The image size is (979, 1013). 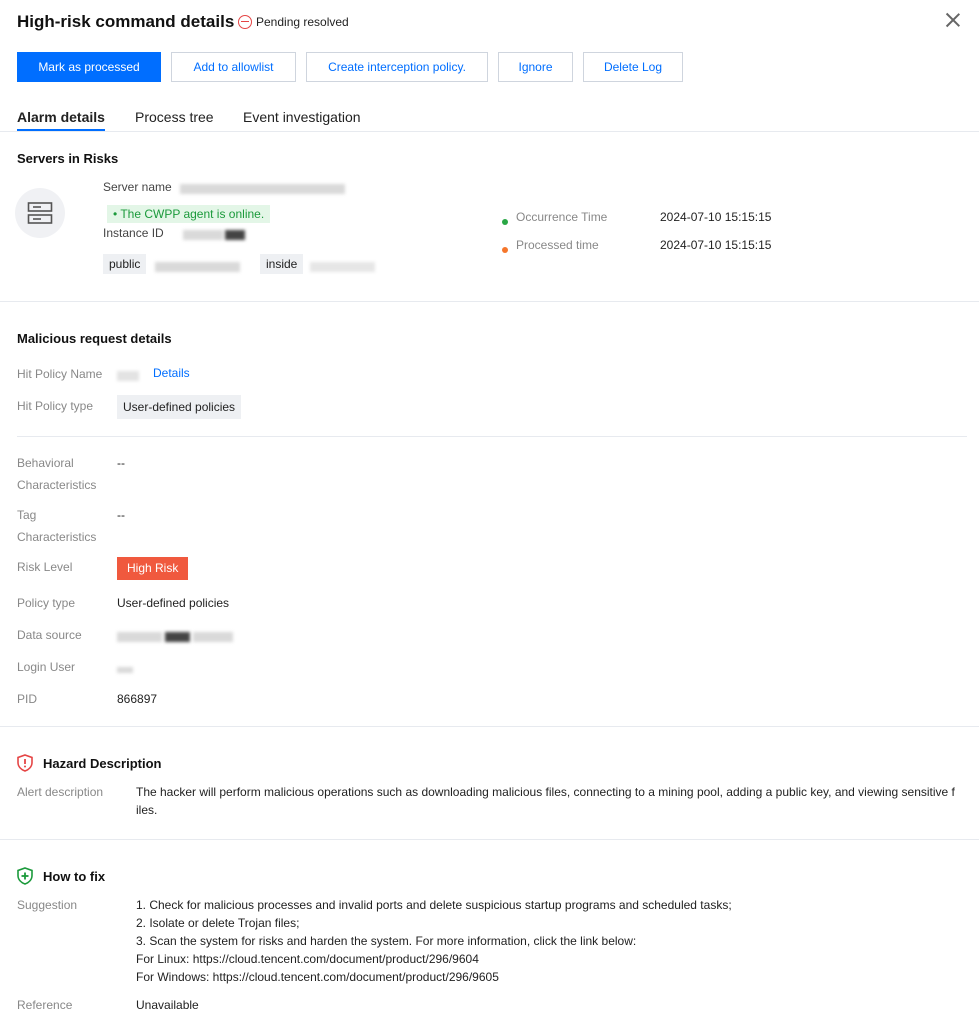 What do you see at coordinates (128, 375) in the screenshot?
I see `hit-policy-name-value` at bounding box center [128, 375].